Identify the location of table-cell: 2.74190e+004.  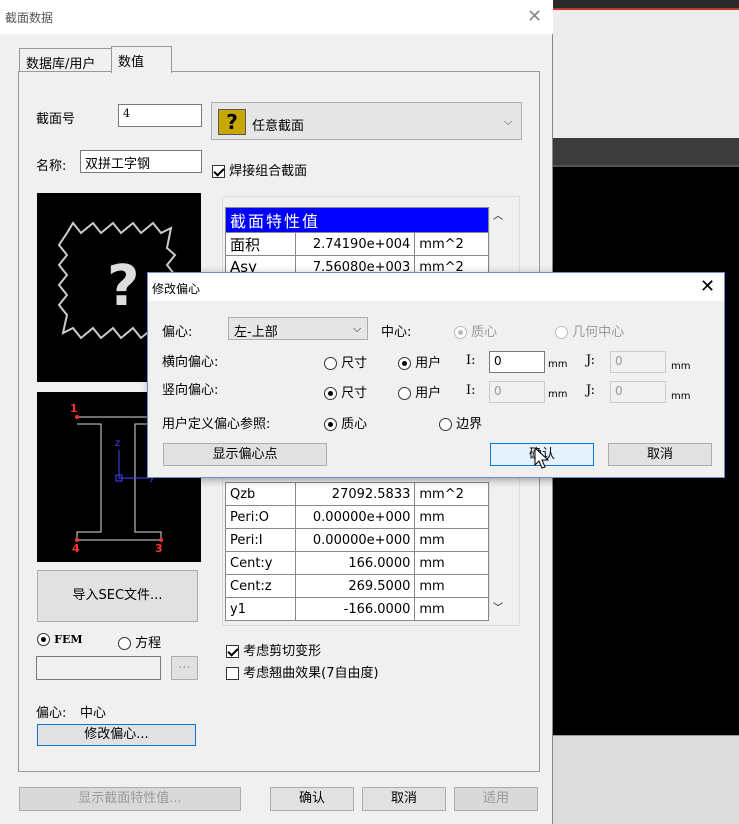
(355, 244).